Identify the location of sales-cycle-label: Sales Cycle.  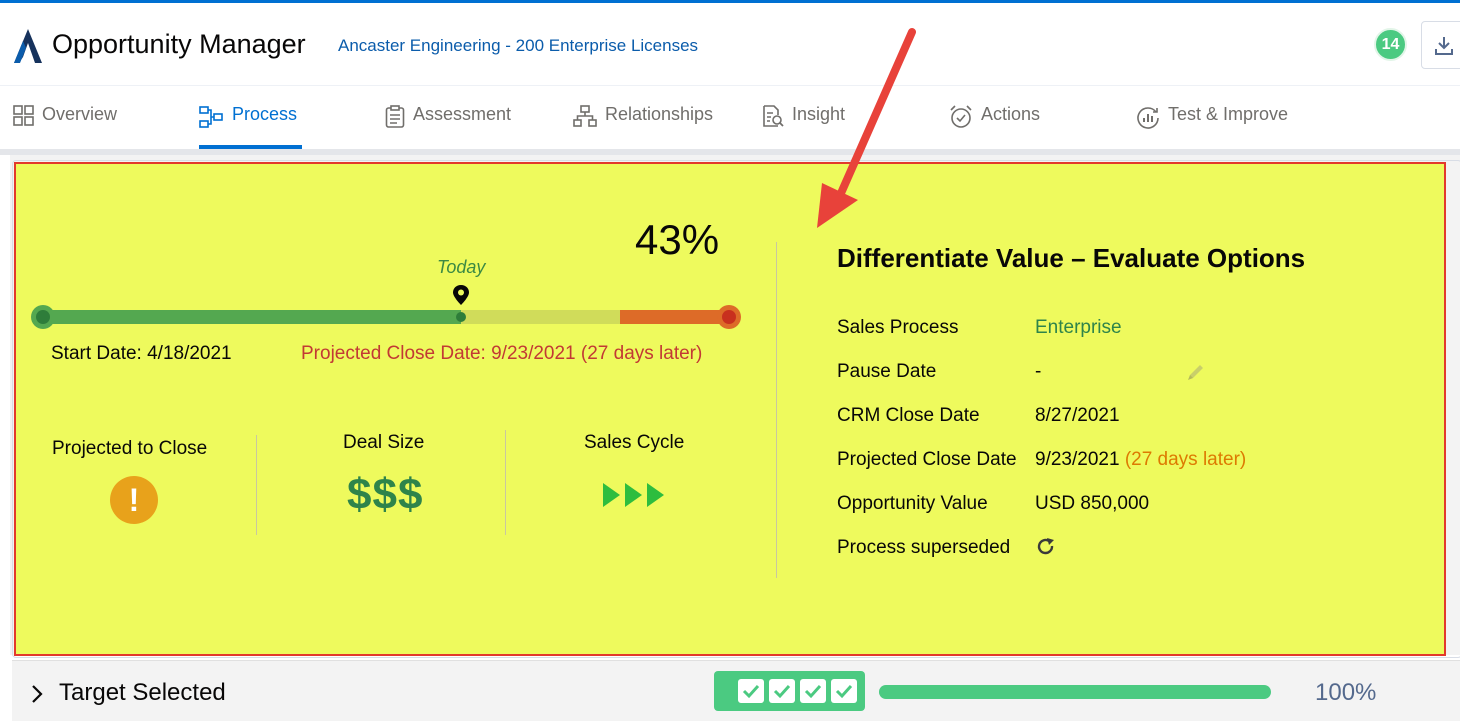
(634, 442).